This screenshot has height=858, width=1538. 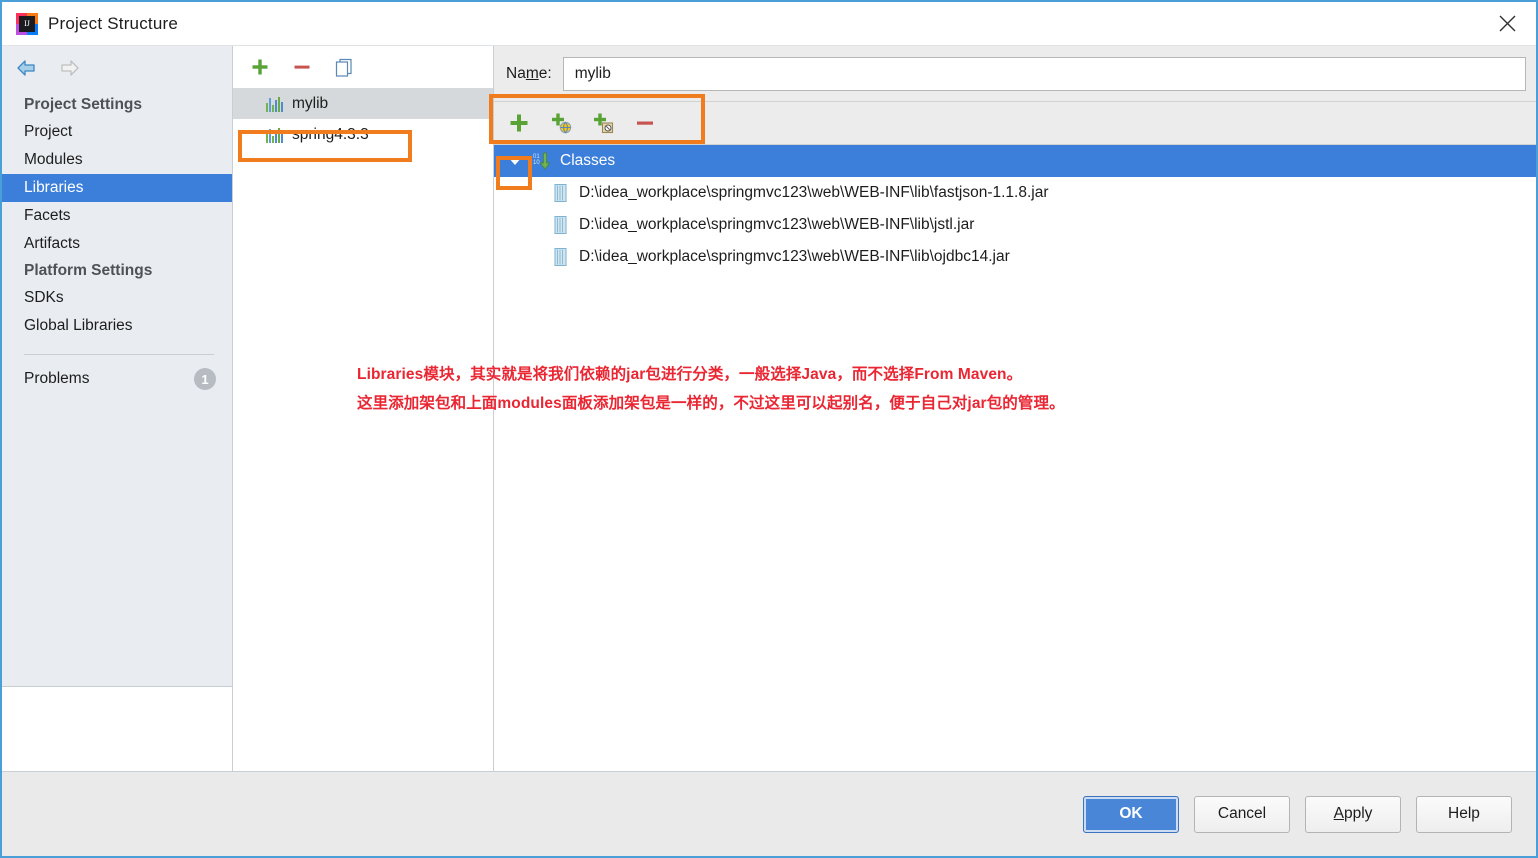 What do you see at coordinates (330, 134) in the screenshot?
I see `library-item-label: spring4.3.3` at bounding box center [330, 134].